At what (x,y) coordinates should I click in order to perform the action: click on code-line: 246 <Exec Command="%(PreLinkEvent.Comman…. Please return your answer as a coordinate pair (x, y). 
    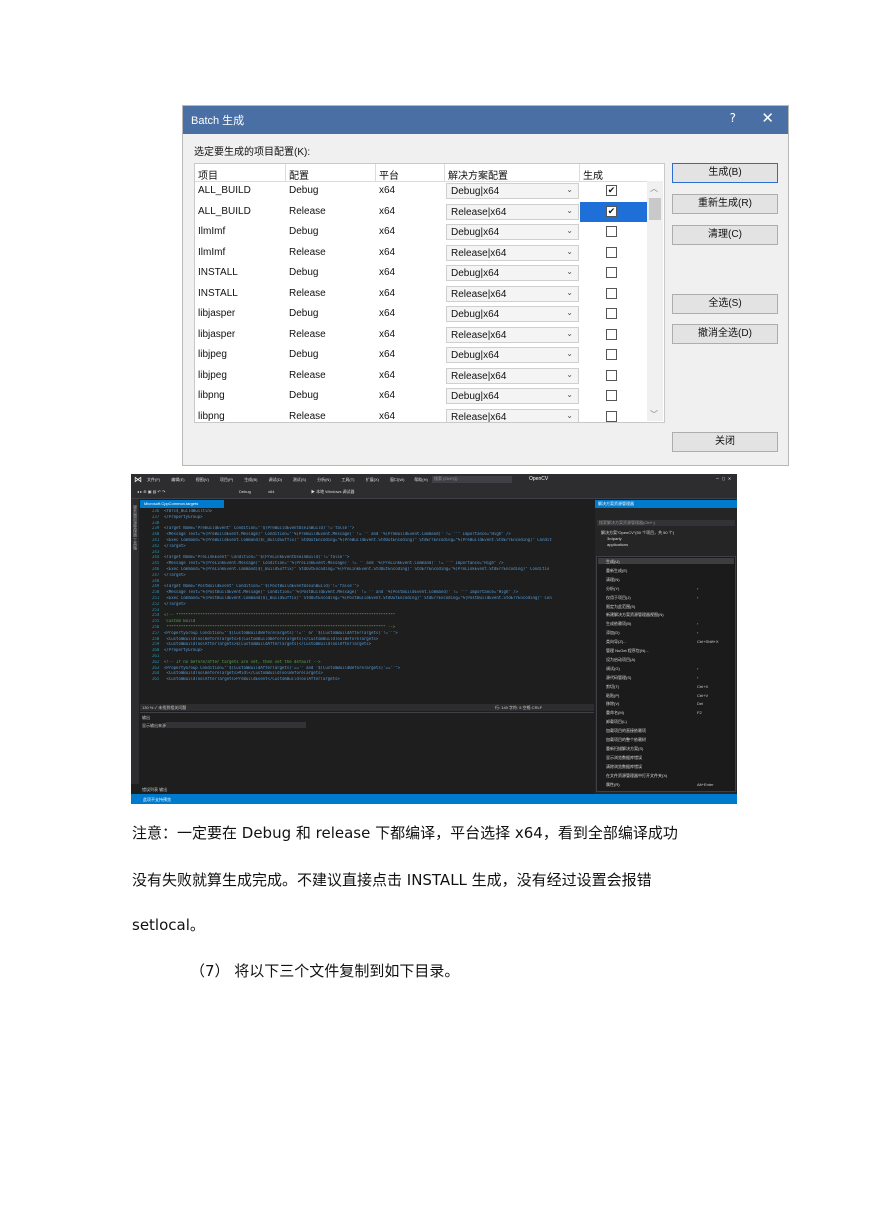
    Looking at the image, I should click on (372, 569).